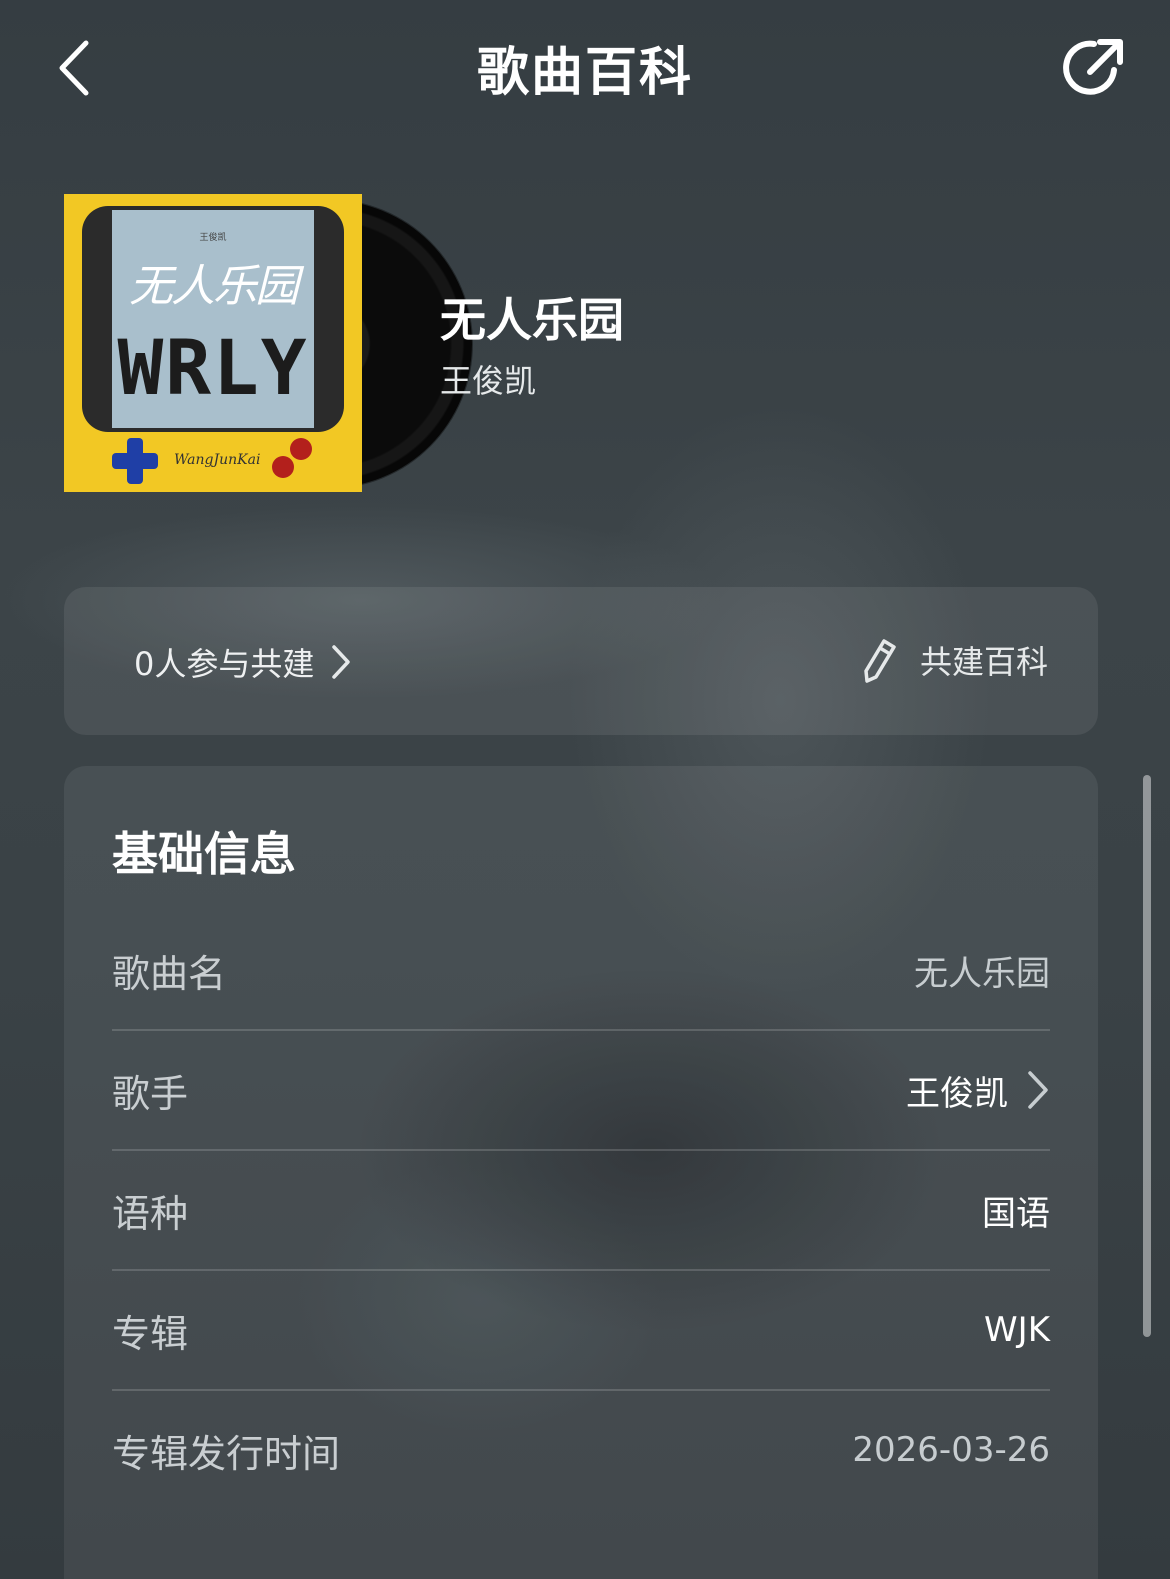 Image resolution: width=1170 pixels, height=1579 pixels. What do you see at coordinates (584, 73) in the screenshot?
I see `page-title: 歌曲百科` at bounding box center [584, 73].